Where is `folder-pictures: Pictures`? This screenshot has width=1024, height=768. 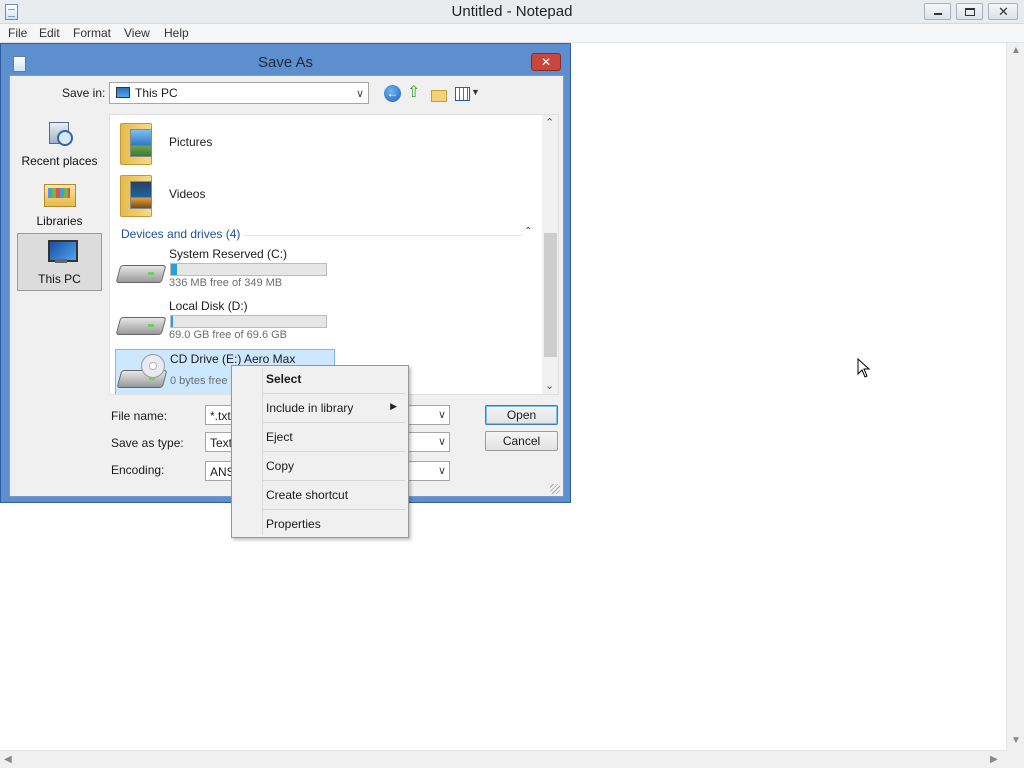
folder-pictures: Pictures is located at coordinates (268, 142).